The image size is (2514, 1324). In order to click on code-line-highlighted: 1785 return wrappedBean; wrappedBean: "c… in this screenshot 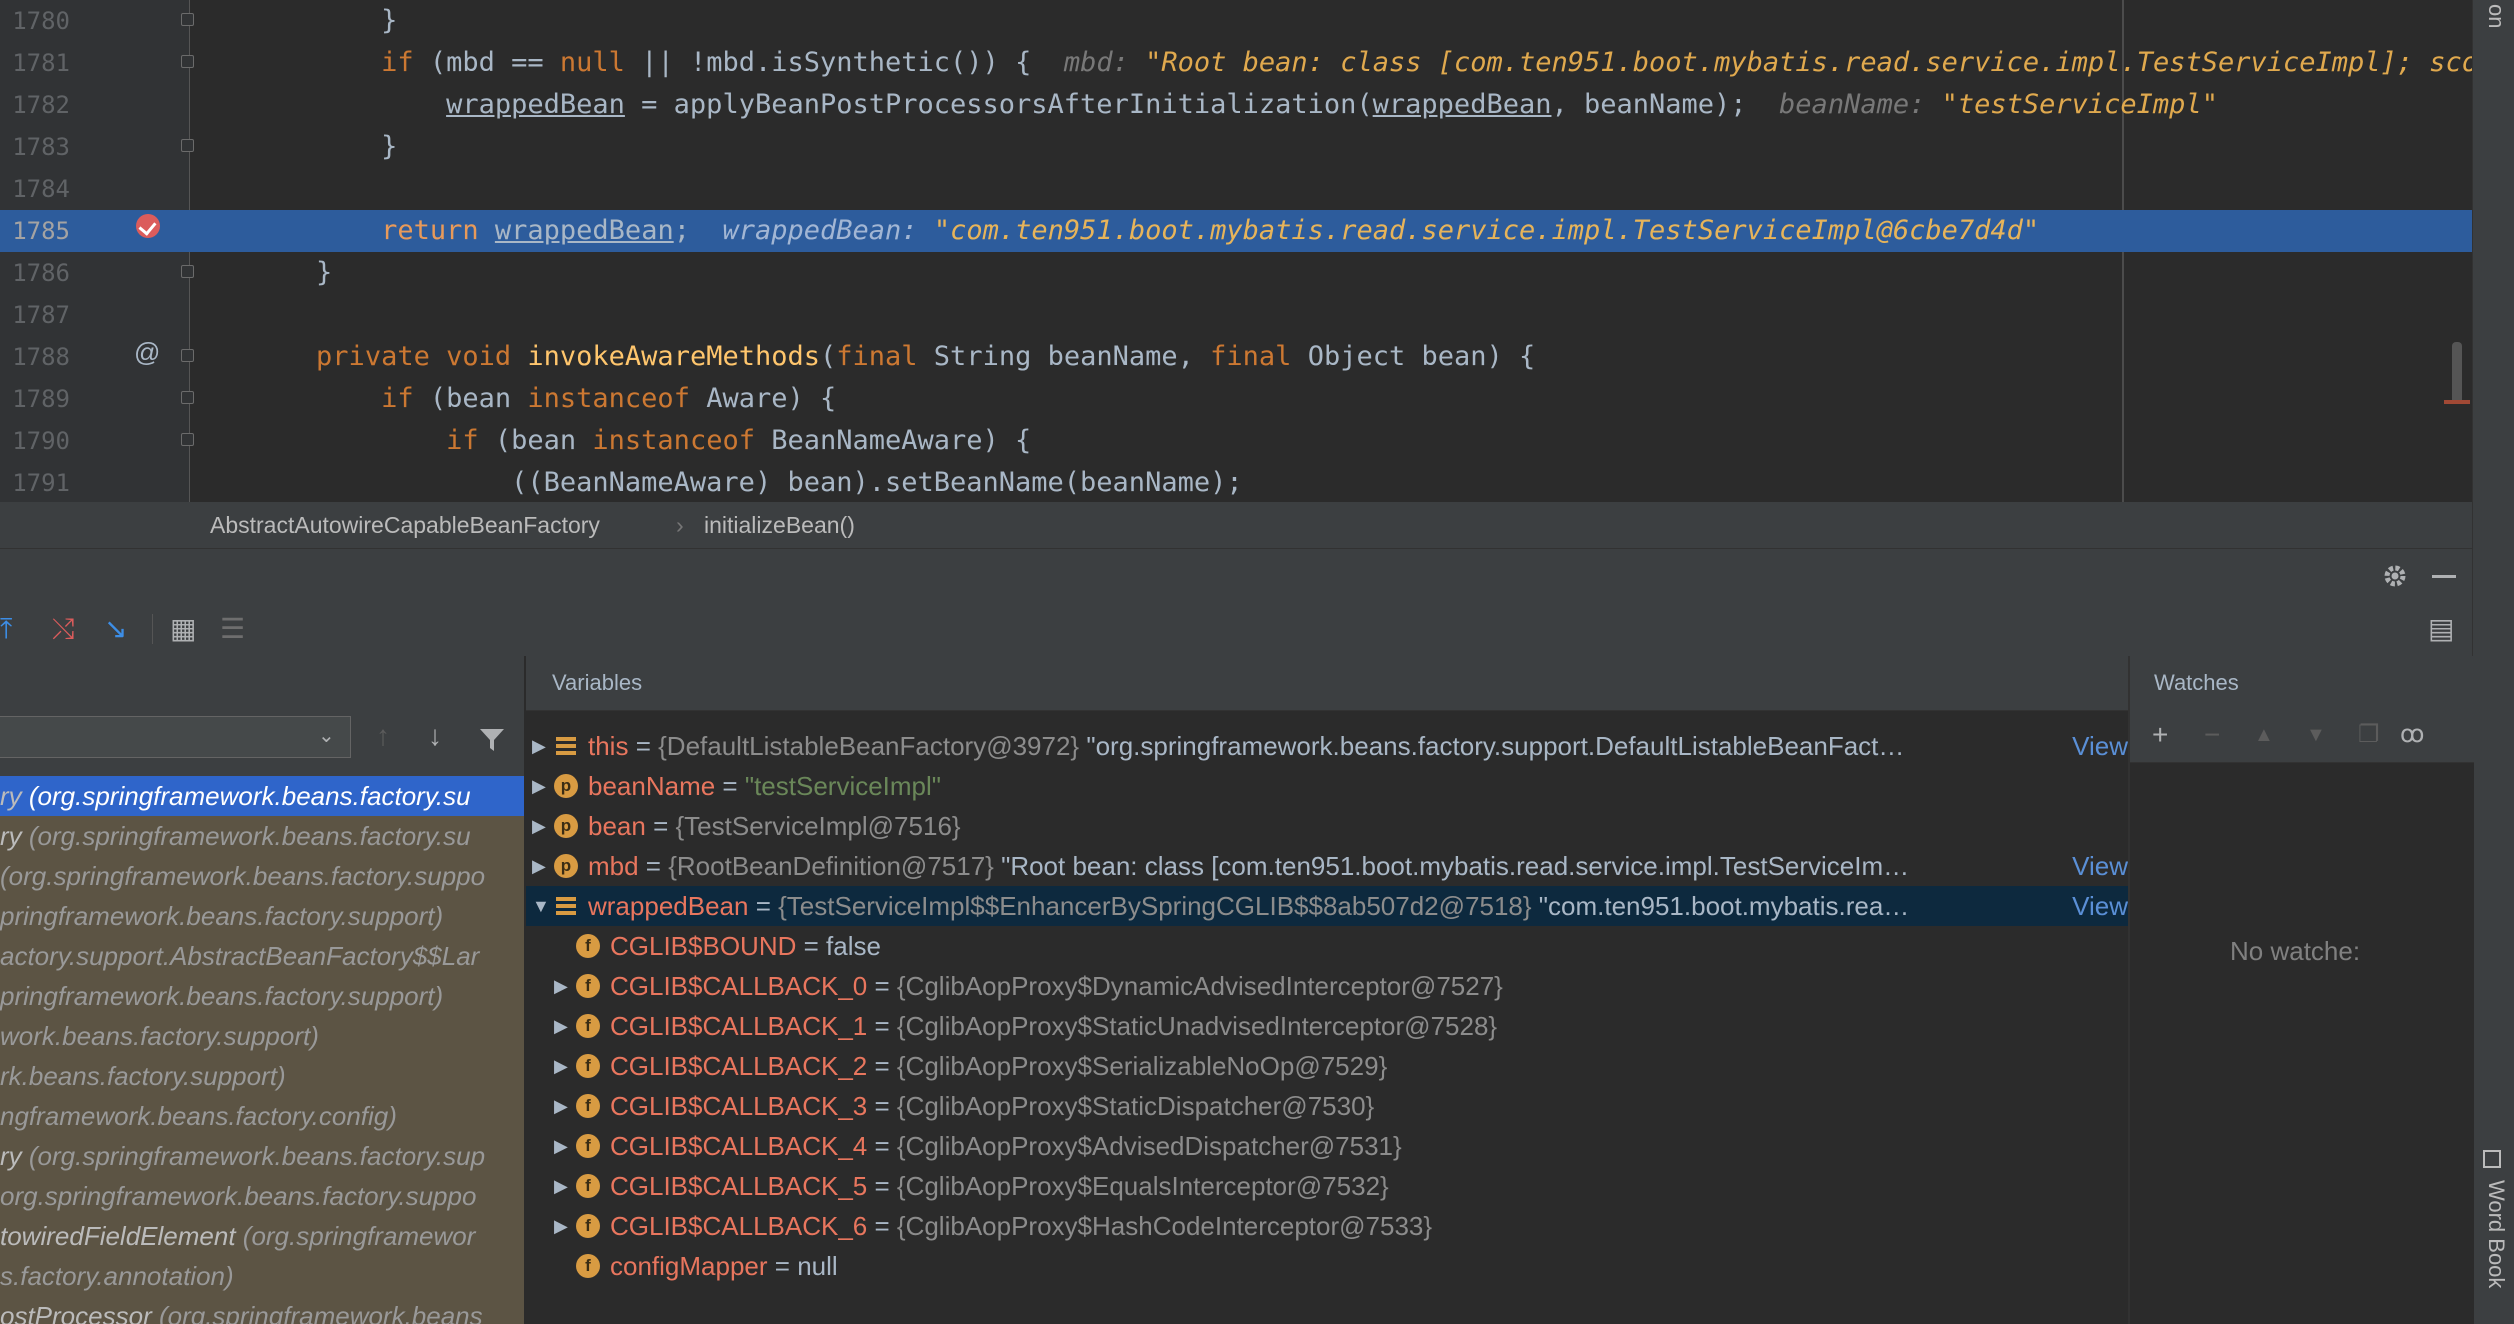, I will do `click(1236, 231)`.